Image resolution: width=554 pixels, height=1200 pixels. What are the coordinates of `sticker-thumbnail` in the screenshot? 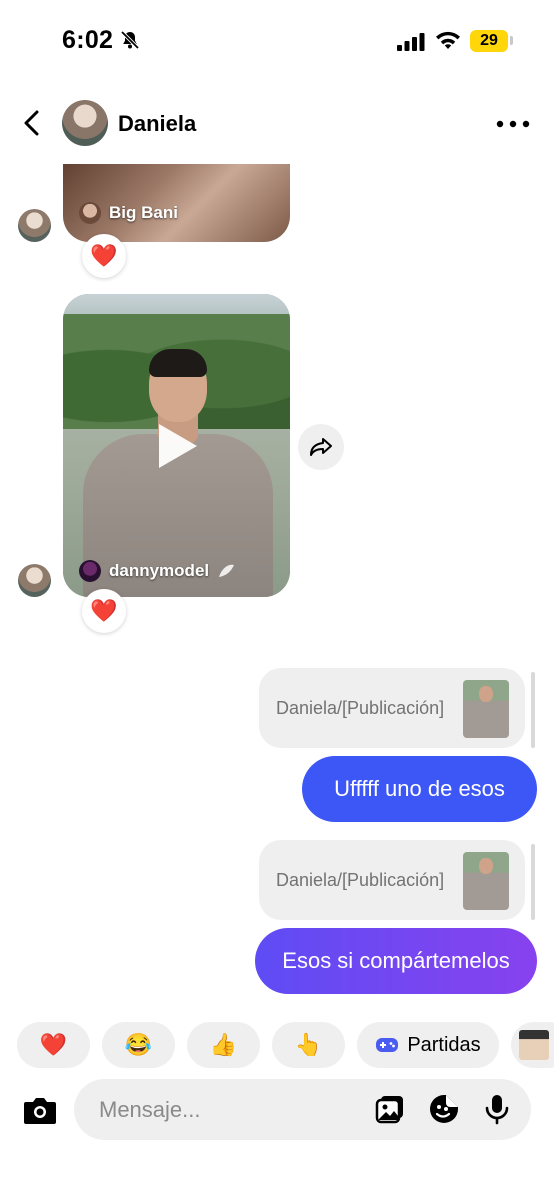 It's located at (534, 1045).